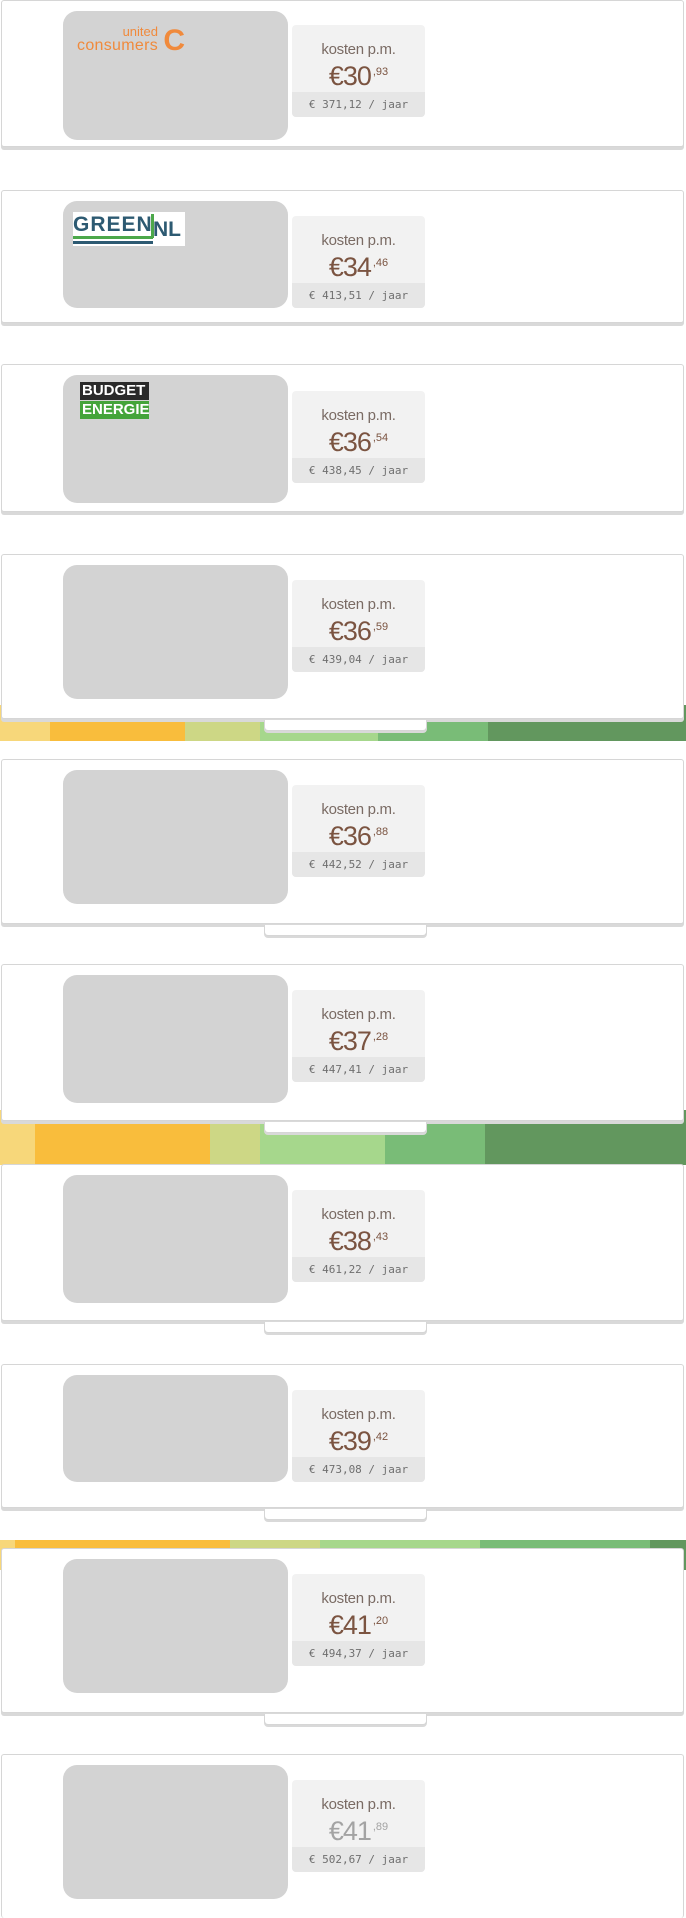 The width and height of the screenshot is (686, 1918). I want to click on logo-text: consumers, so click(117, 45).